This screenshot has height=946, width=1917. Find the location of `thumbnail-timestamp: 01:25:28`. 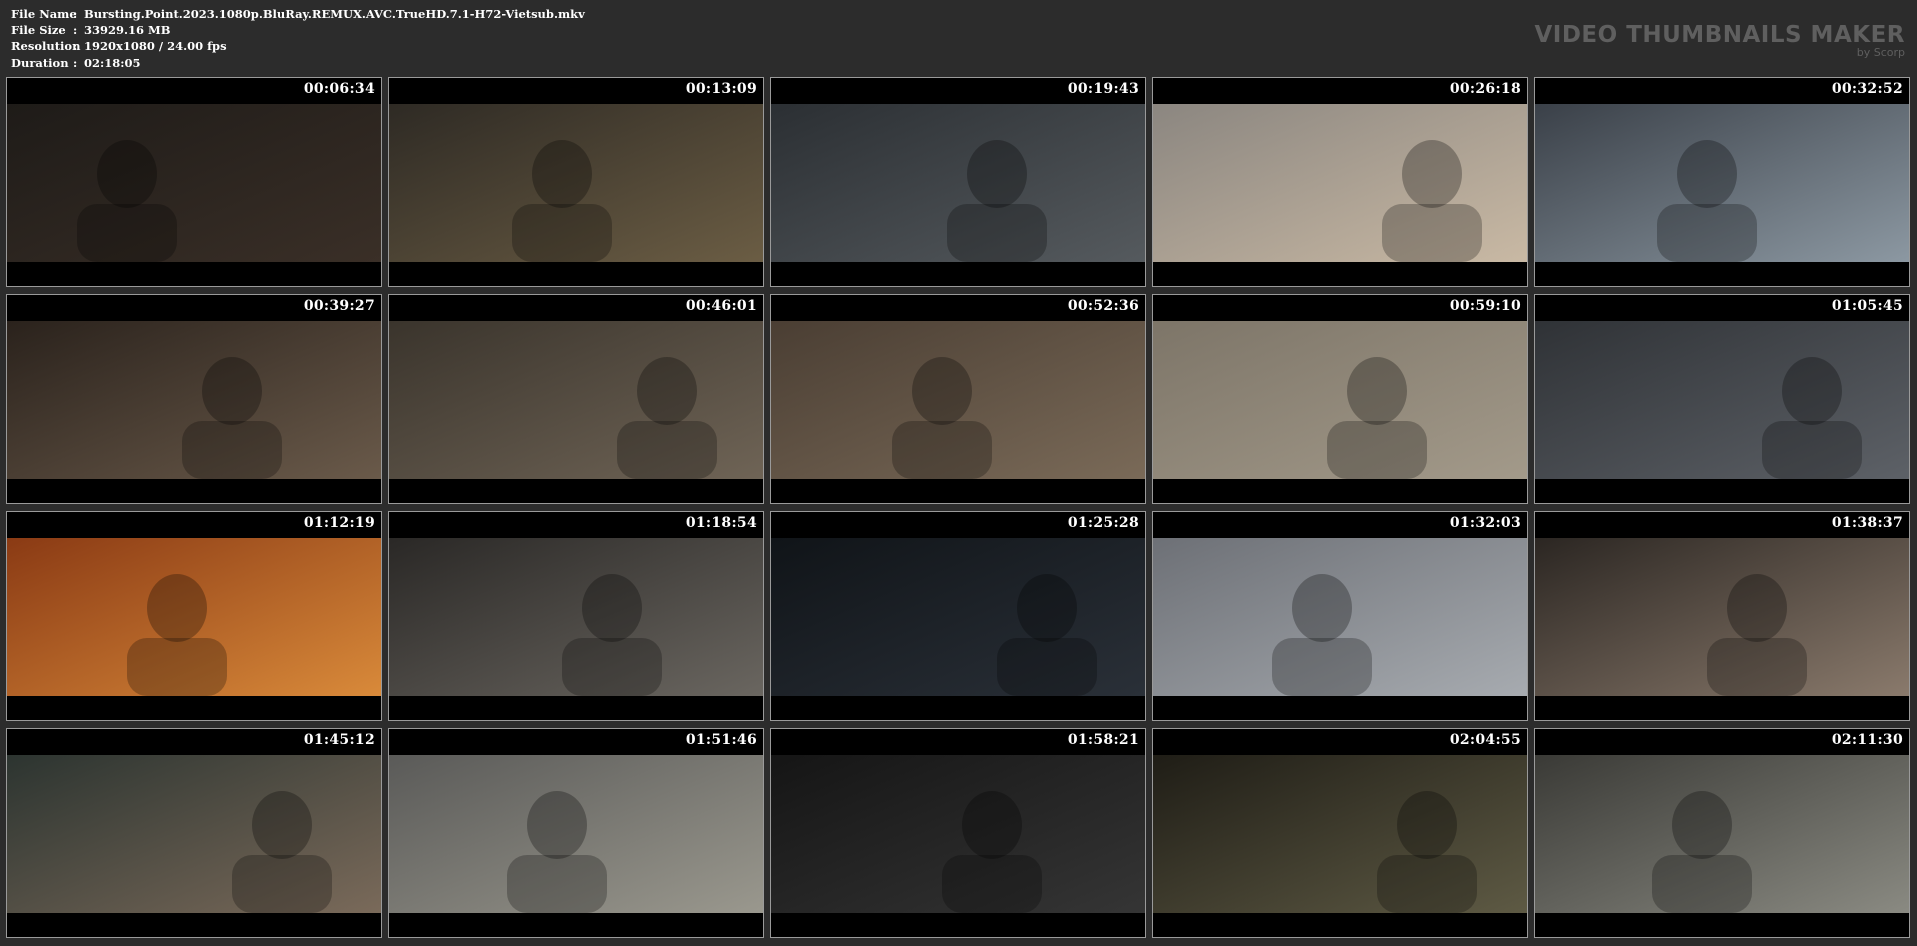

thumbnail-timestamp: 01:25:28 is located at coordinates (1103, 523).